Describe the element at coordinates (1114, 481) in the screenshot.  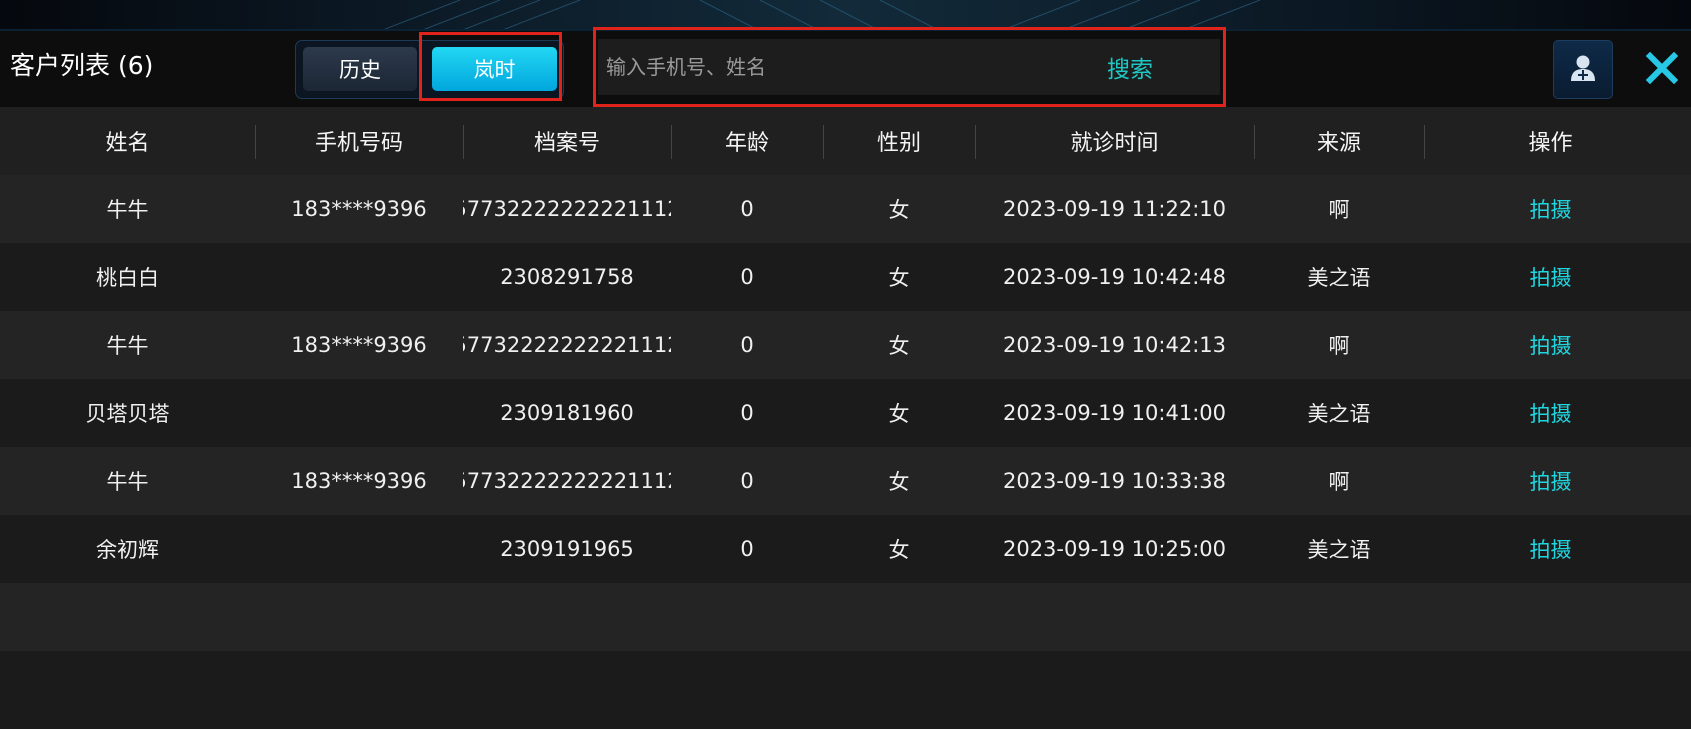
I see `cell-visit-time: 2023-09-19 10:33:38` at that location.